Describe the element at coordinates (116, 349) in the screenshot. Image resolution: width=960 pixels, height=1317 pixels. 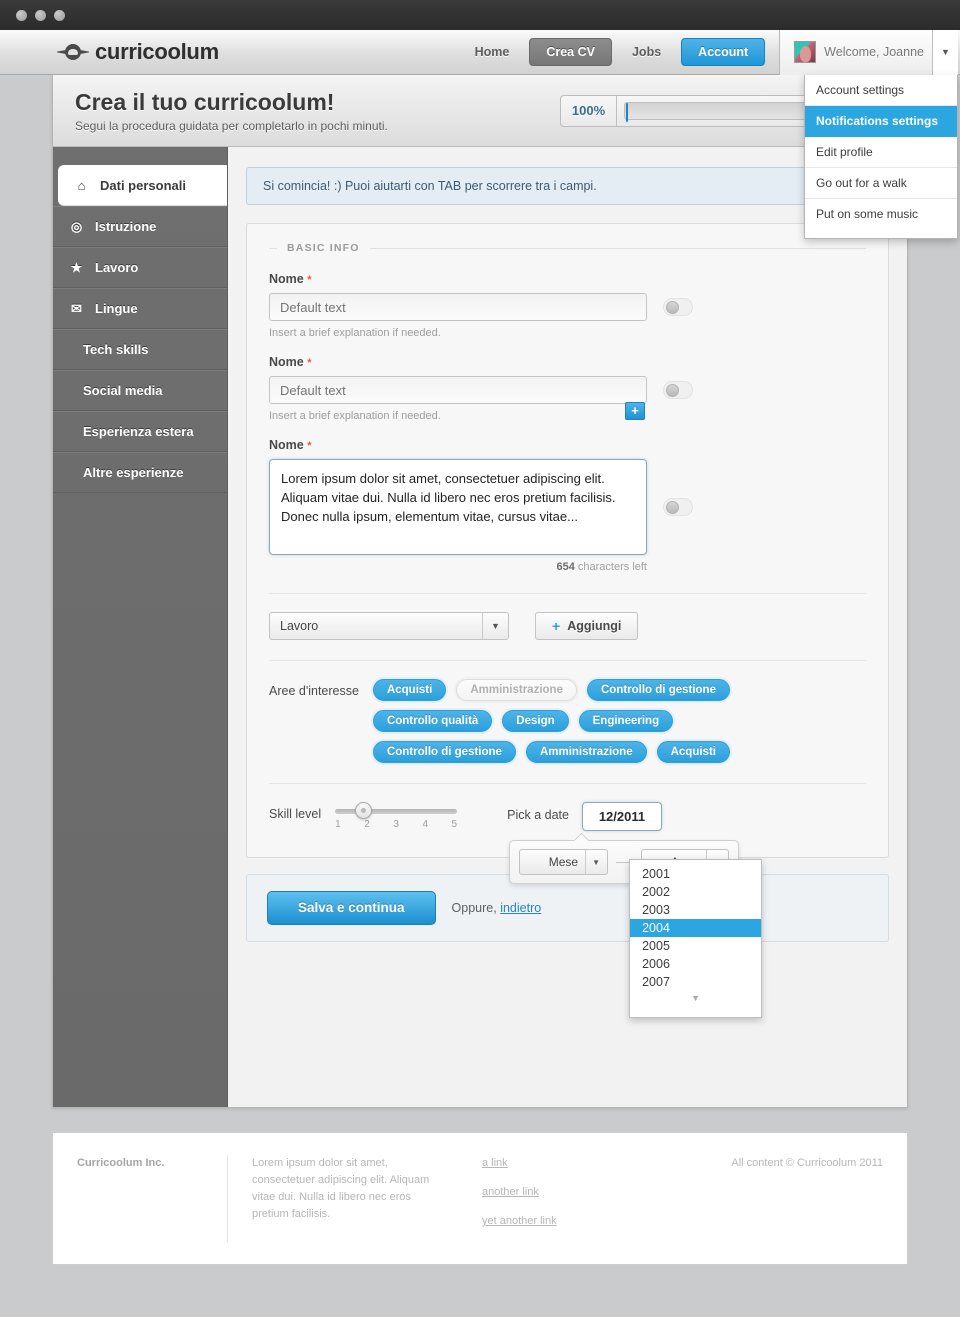
I see `sidebar-item-label: Tech skills` at that location.